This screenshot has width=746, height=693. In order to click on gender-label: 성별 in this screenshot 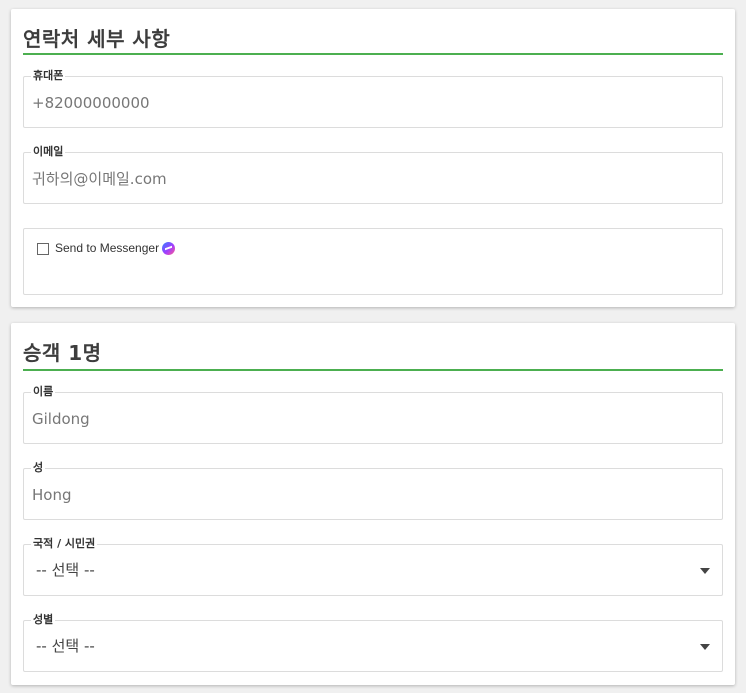, I will do `click(43, 620)`.